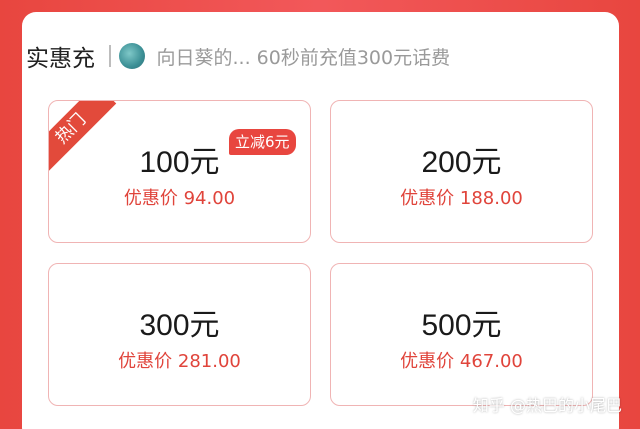  I want to click on recharge-amount: 200元, so click(461, 162).